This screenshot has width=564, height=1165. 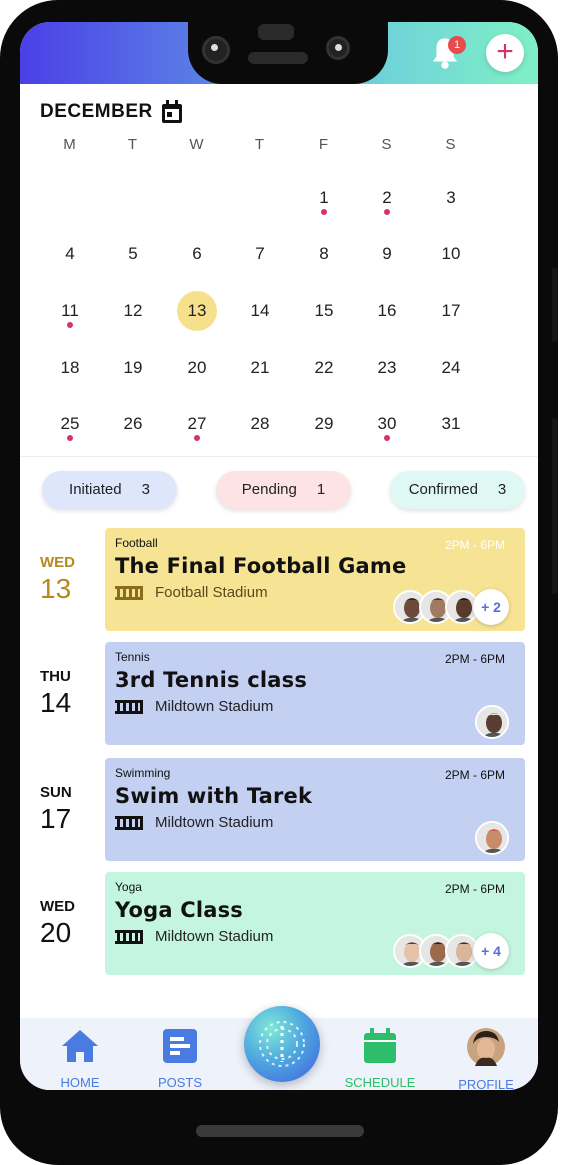 What do you see at coordinates (505, 53) in the screenshot?
I see `add-button: +` at bounding box center [505, 53].